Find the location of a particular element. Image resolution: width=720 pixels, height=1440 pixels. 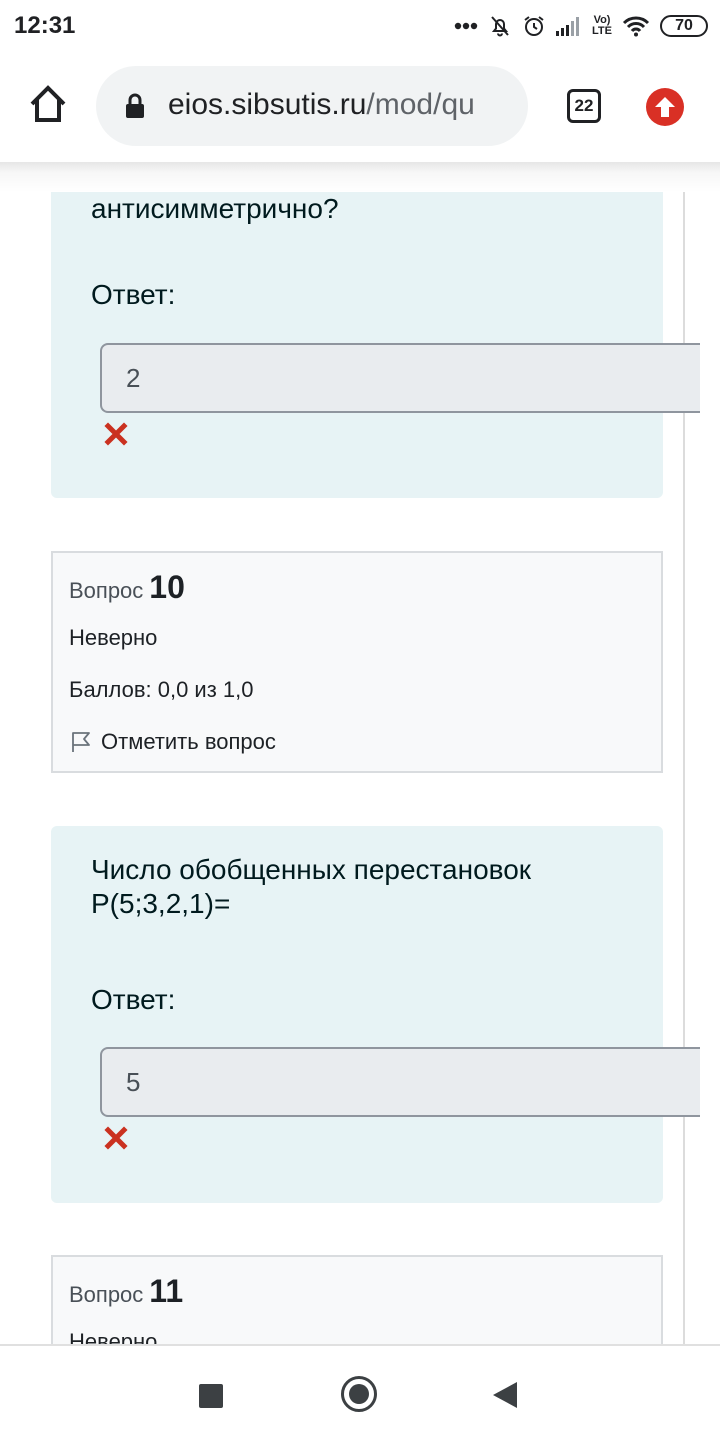

flag-question-link: Отметить вопрос is located at coordinates (172, 742).